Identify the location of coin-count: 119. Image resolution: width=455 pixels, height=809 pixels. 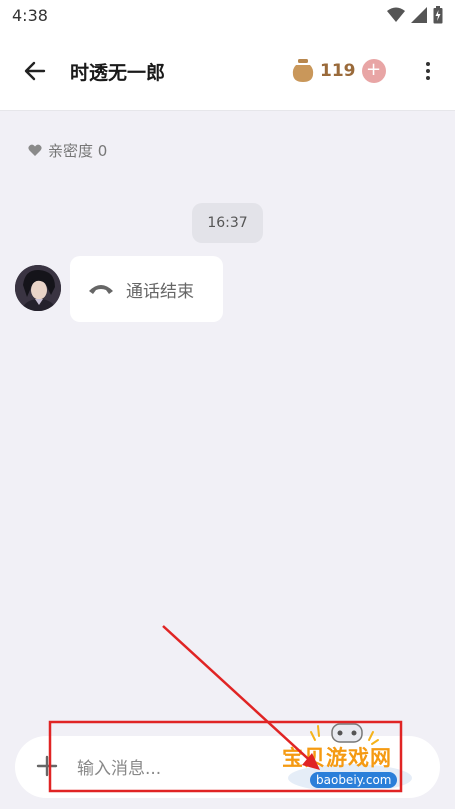
(338, 71).